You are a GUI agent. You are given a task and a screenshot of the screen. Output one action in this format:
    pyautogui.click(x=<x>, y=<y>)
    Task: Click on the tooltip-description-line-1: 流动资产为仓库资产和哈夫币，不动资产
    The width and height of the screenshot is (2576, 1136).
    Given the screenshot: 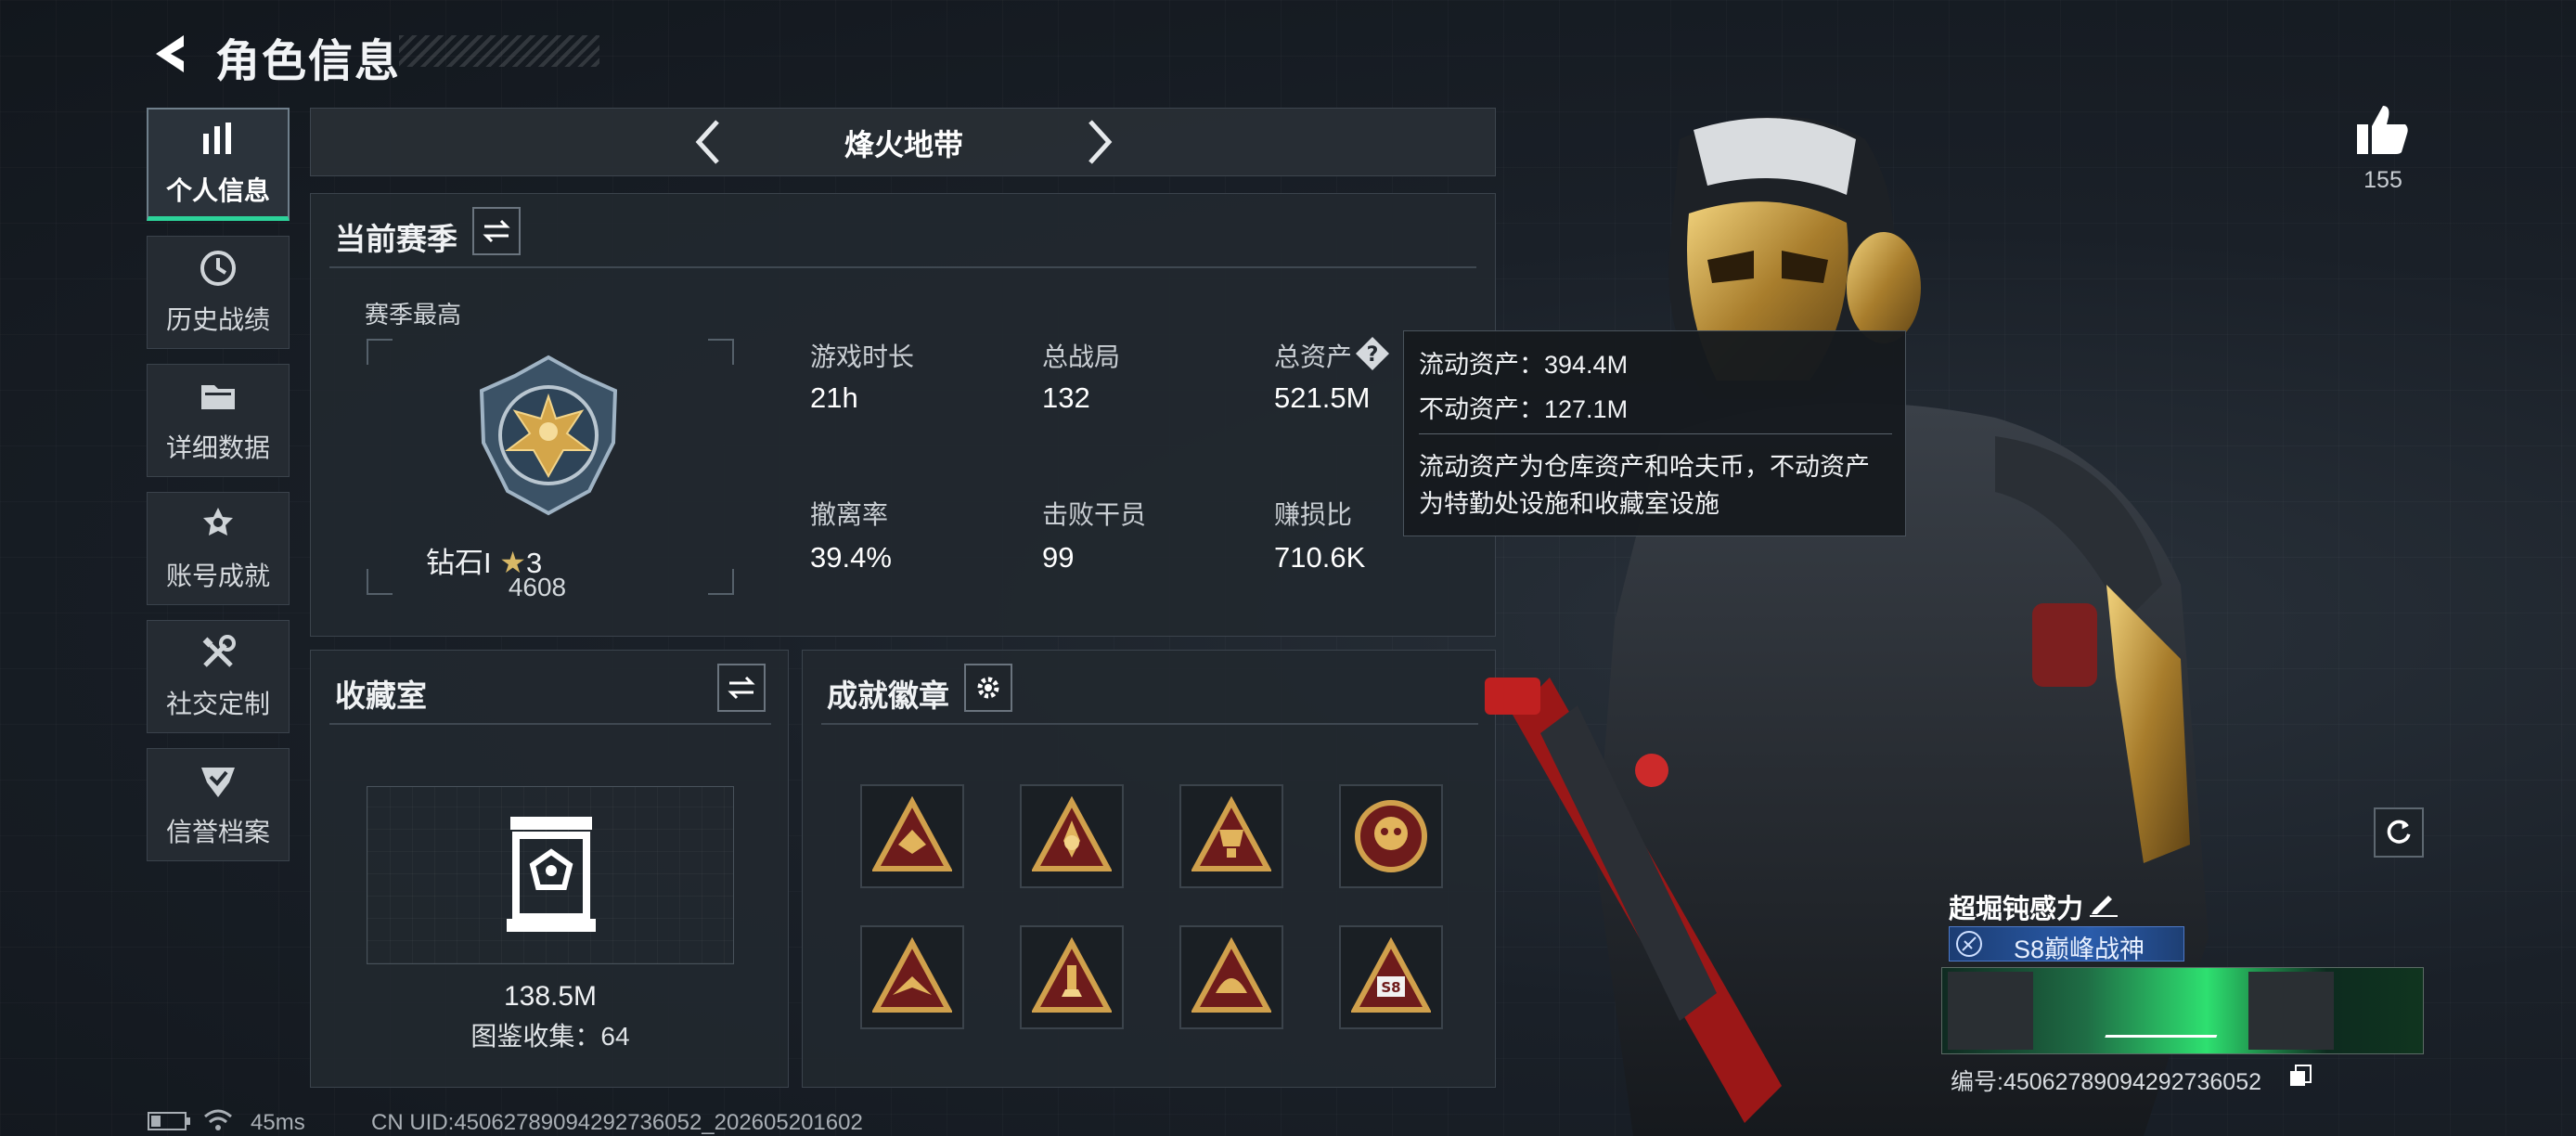 What is the action you would take?
    pyautogui.click(x=1644, y=467)
    